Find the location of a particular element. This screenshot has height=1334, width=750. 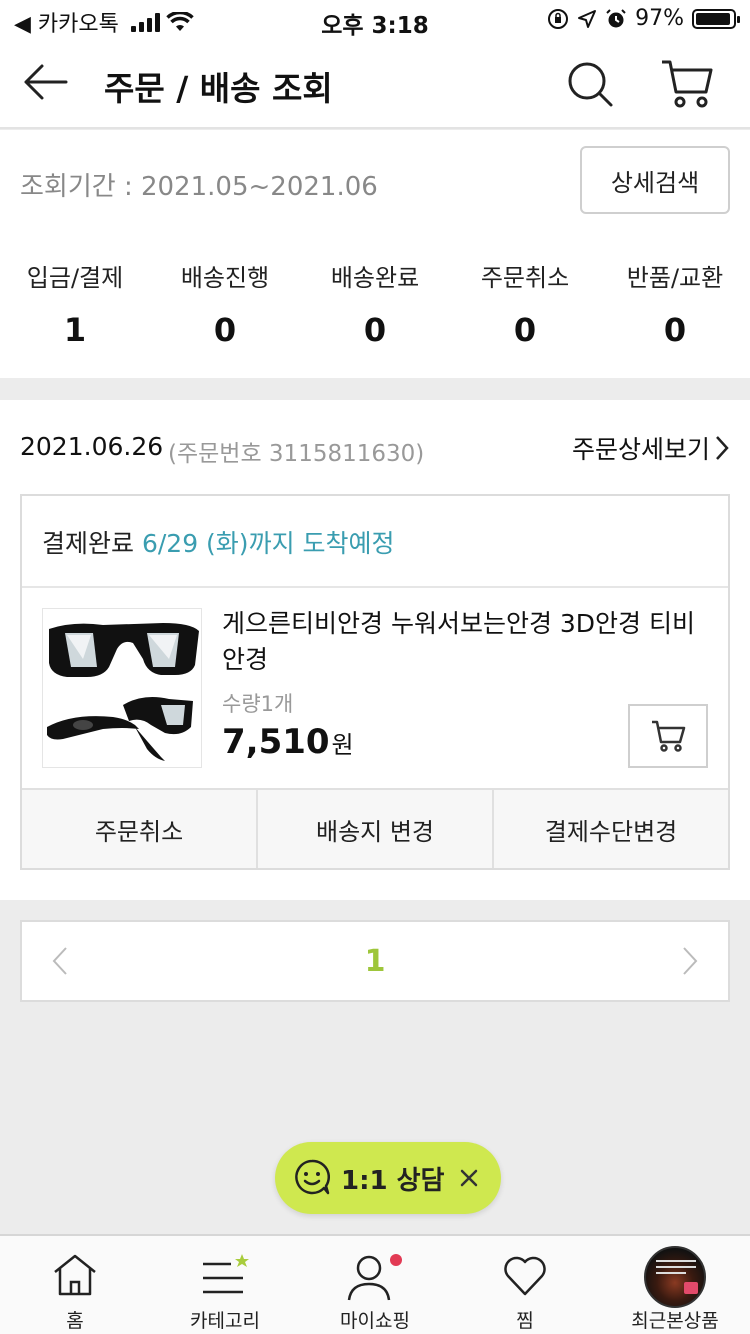

orientation-lock-icon is located at coordinates (558, 18).